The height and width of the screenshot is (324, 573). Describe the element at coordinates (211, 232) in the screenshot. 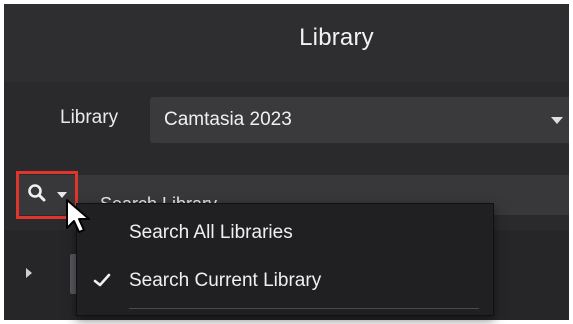

I see `menu-item-label: Search All Libraries` at that location.